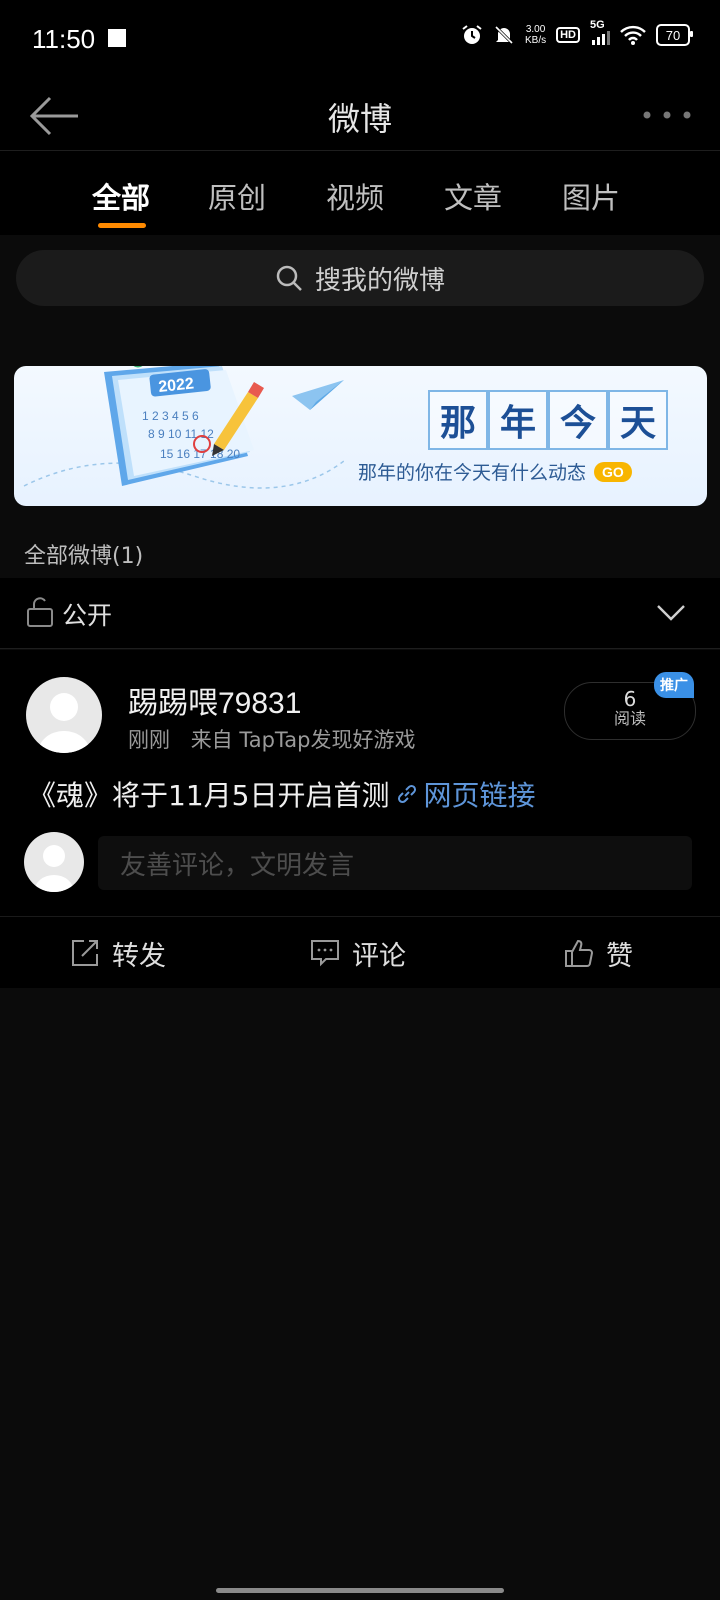 This screenshot has width=720, height=1600. Describe the element at coordinates (87, 615) in the screenshot. I see `privacy-label: 公开` at that location.